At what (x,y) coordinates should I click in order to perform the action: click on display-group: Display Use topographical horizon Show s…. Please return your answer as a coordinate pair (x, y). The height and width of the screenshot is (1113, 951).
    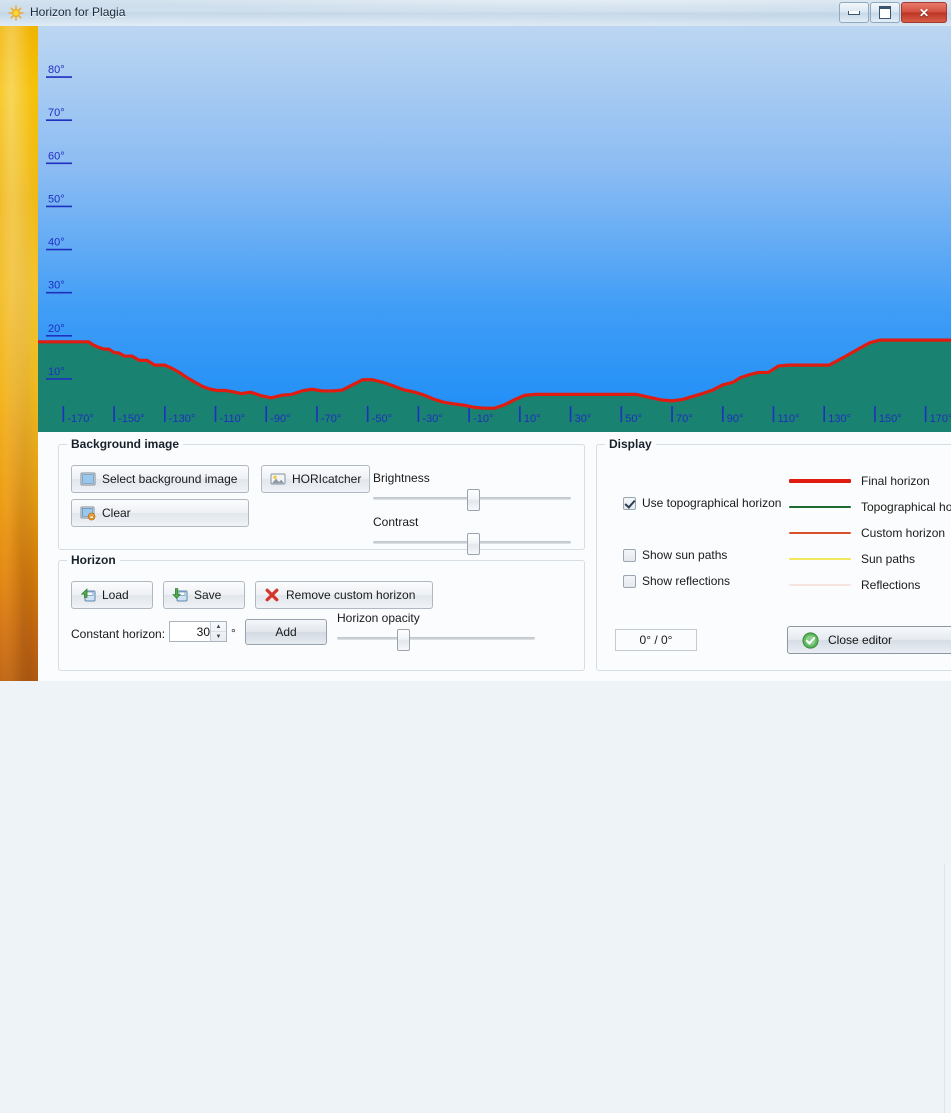
    Looking at the image, I should click on (773, 554).